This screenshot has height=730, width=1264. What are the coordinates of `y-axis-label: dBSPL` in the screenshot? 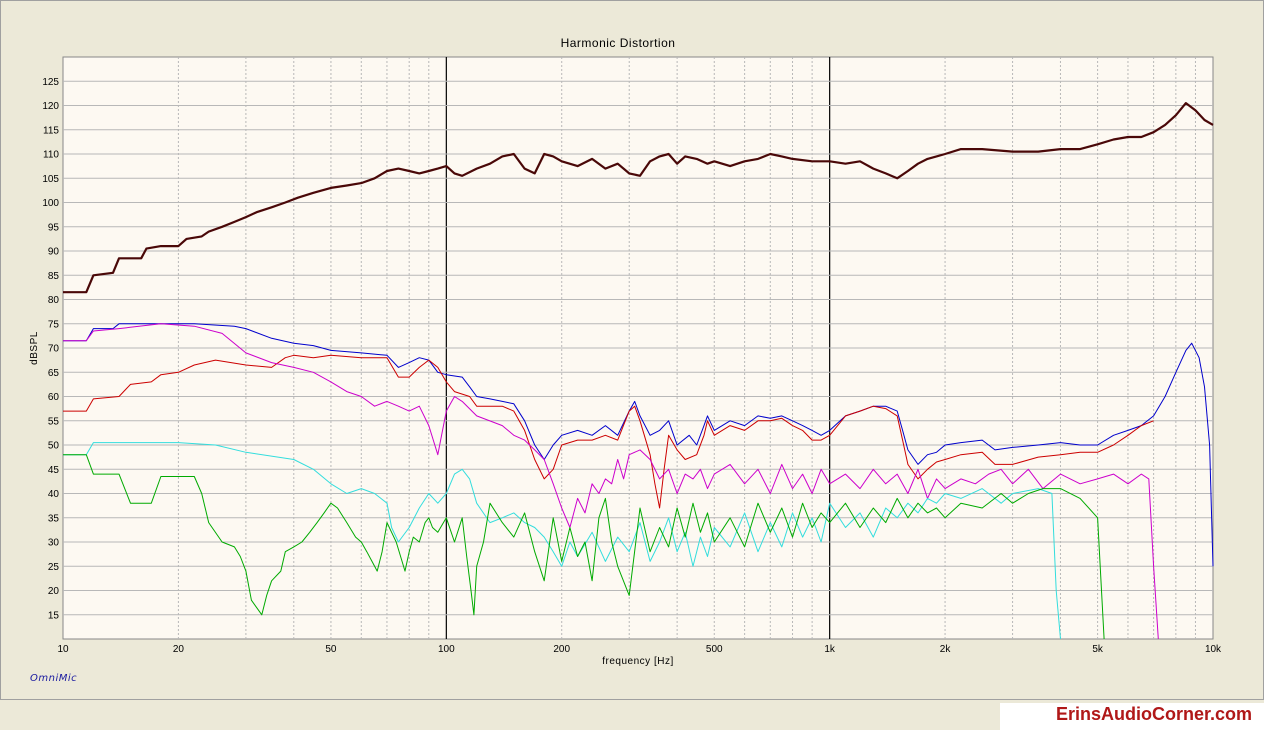 It's located at (34, 348).